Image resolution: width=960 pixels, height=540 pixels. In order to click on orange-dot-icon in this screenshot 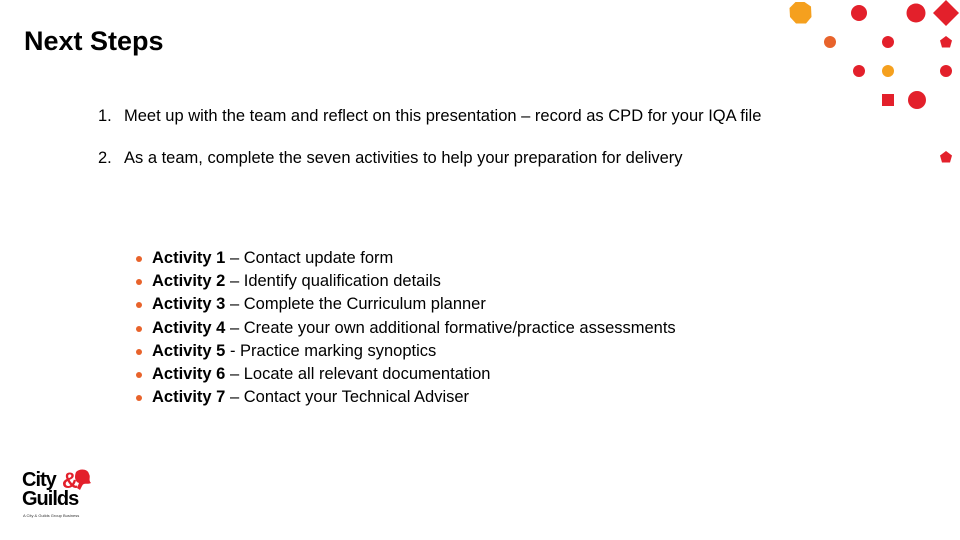, I will do `click(888, 71)`.